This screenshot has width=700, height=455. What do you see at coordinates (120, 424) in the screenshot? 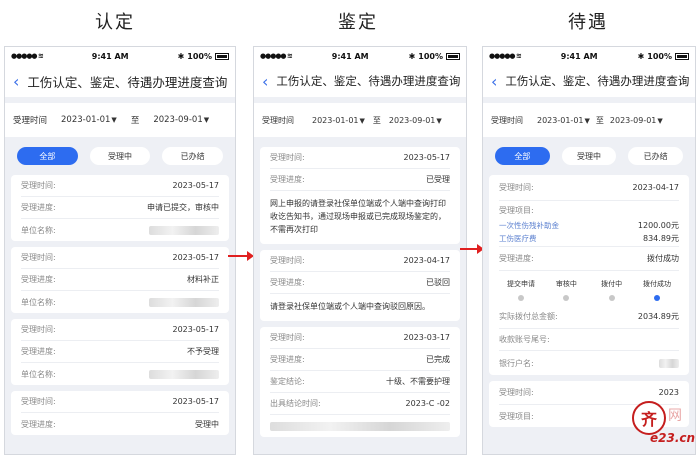
I see `record-row: 受理进度: 受理中` at bounding box center [120, 424].